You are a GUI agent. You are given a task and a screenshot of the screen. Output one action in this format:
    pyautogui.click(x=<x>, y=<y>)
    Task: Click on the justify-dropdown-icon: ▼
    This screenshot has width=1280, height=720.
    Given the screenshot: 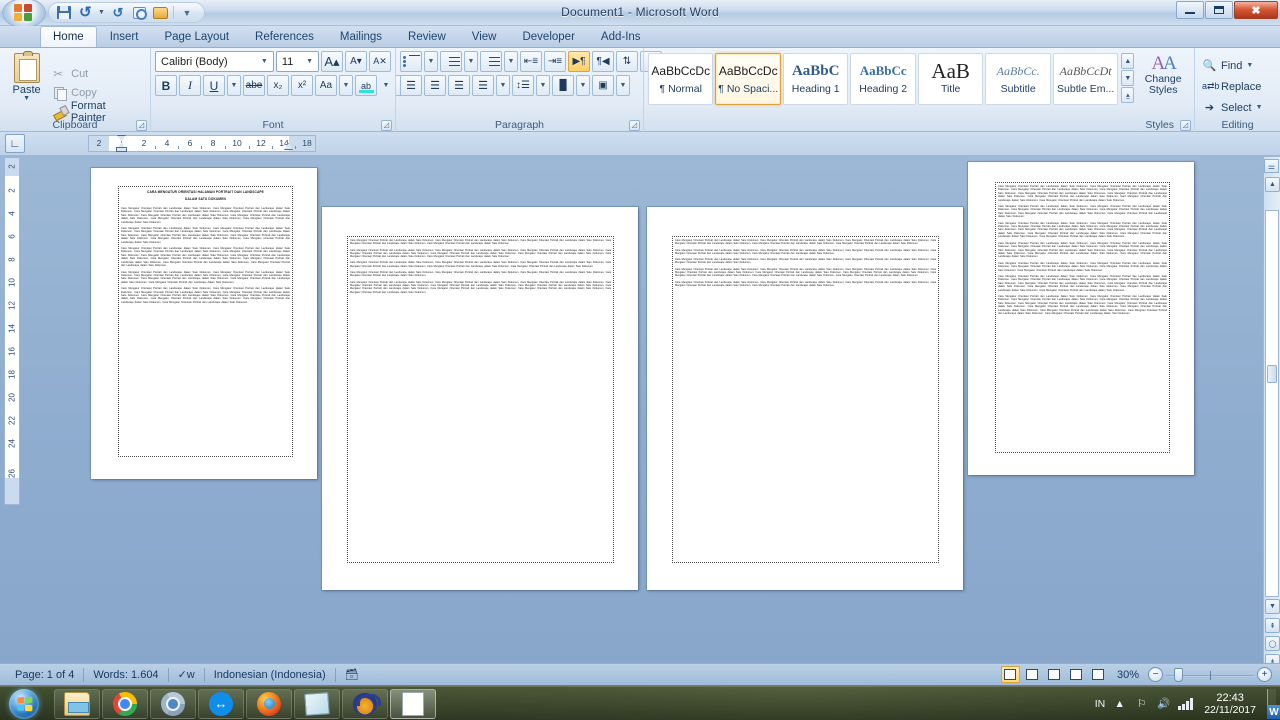 What is the action you would take?
    pyautogui.click(x=503, y=85)
    